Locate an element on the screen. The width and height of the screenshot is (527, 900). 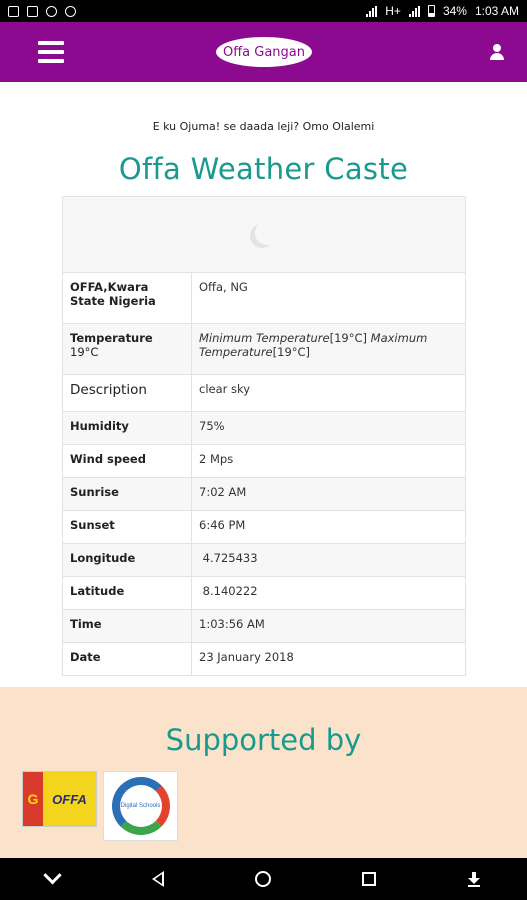
longitude-value: 4.725433 is located at coordinates (328, 560).